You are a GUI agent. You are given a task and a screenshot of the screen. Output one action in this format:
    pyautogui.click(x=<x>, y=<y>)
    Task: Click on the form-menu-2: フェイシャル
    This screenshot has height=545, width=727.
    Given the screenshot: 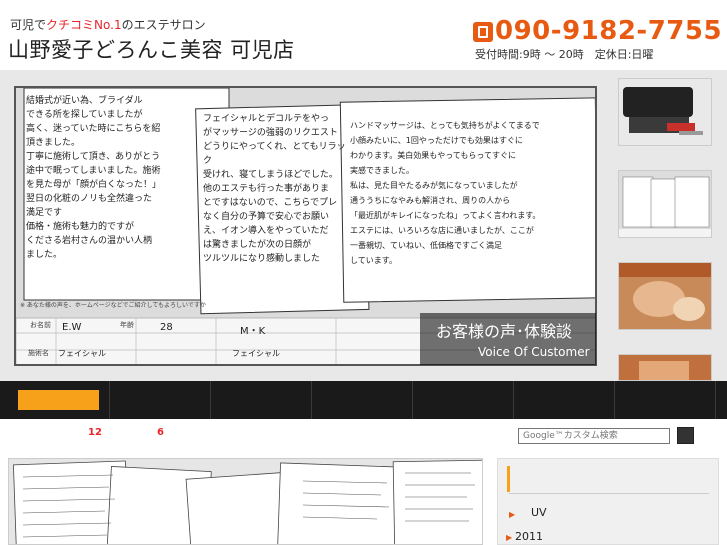 What is the action you would take?
    pyautogui.click(x=256, y=353)
    